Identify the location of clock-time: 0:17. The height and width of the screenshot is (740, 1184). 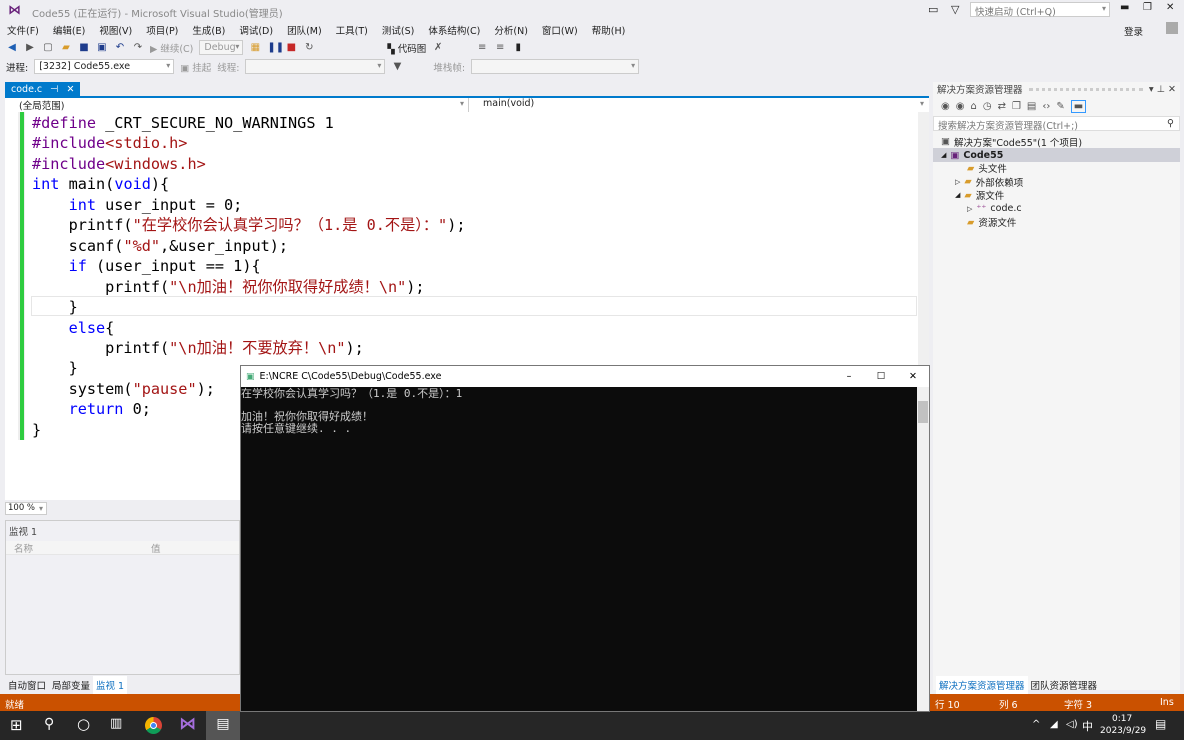
(1122, 719).